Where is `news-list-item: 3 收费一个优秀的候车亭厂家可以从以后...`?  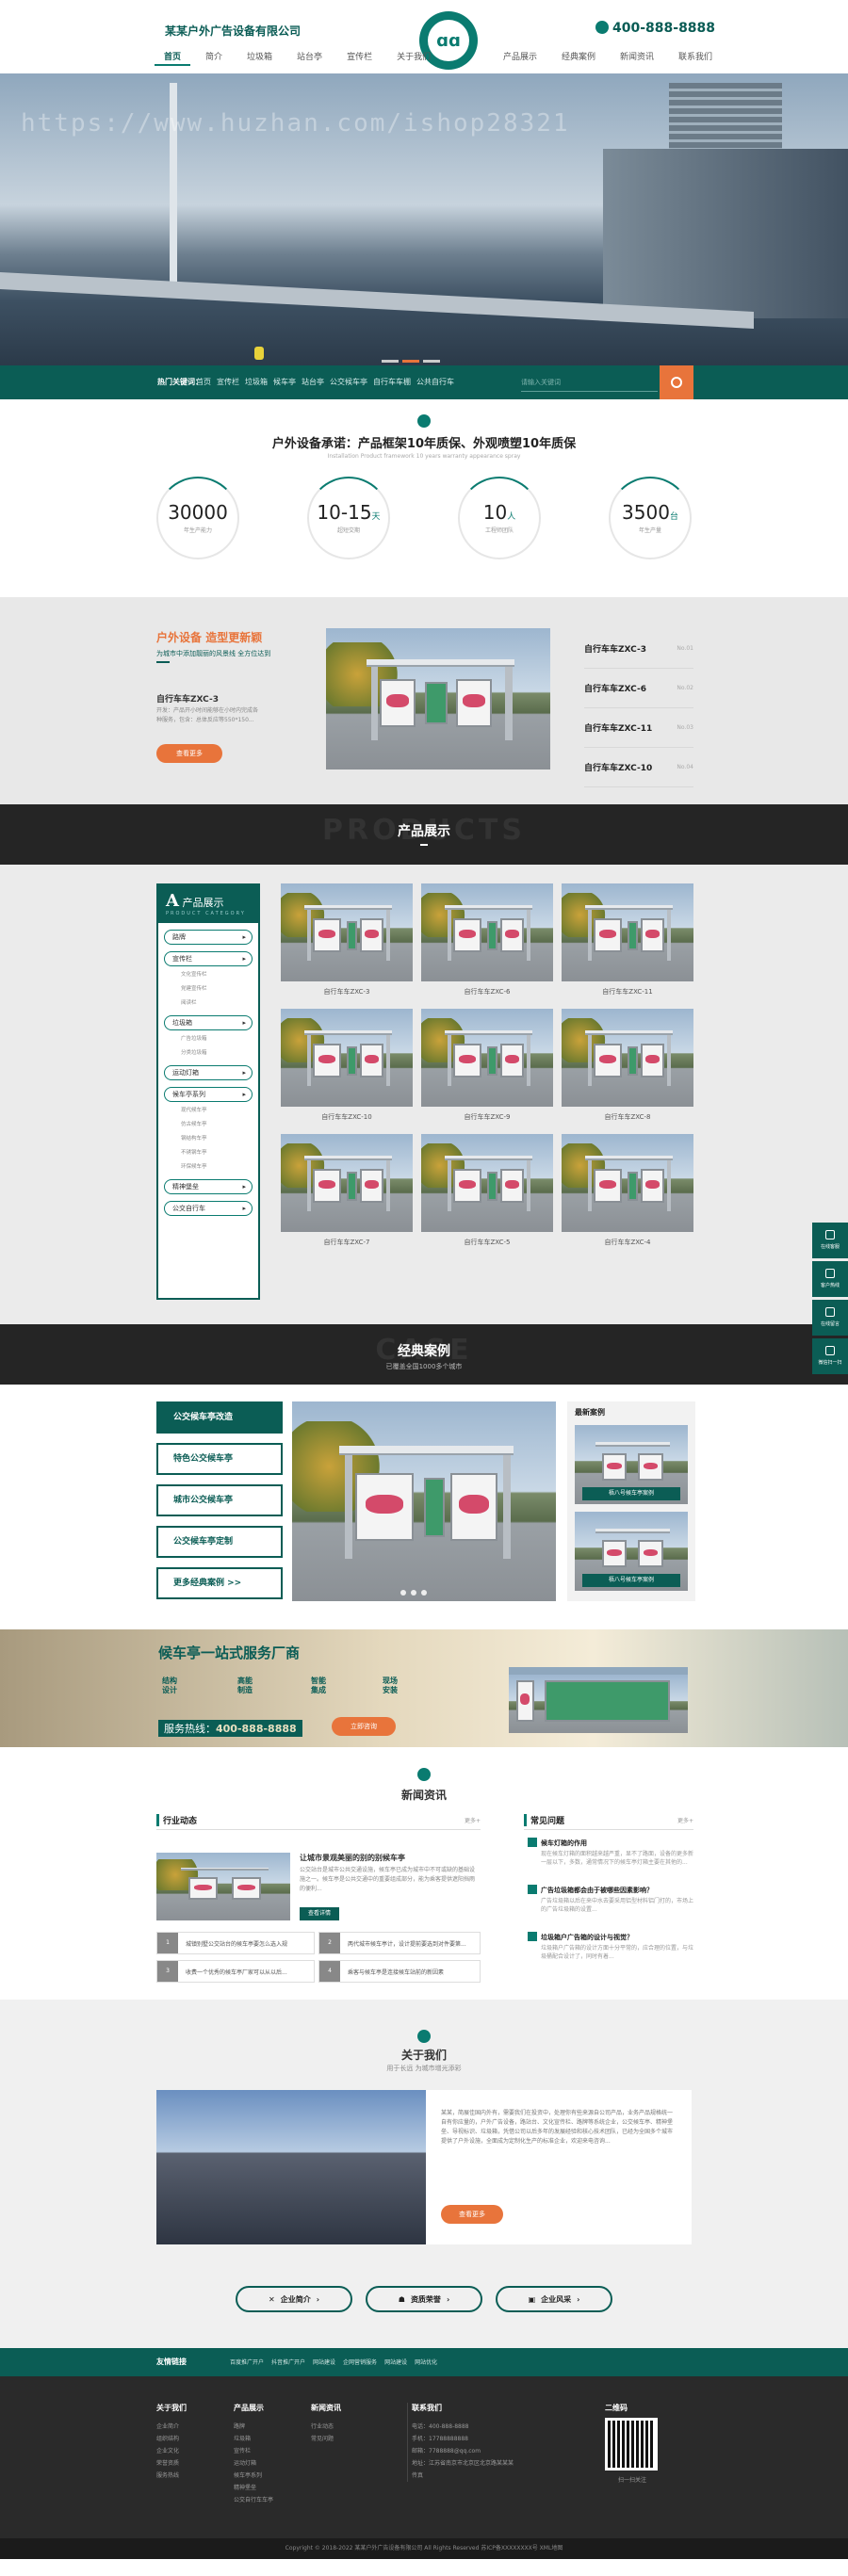
news-list-item: 3 收费一个优秀的候车亭厂家可以从以后... is located at coordinates (235, 1971).